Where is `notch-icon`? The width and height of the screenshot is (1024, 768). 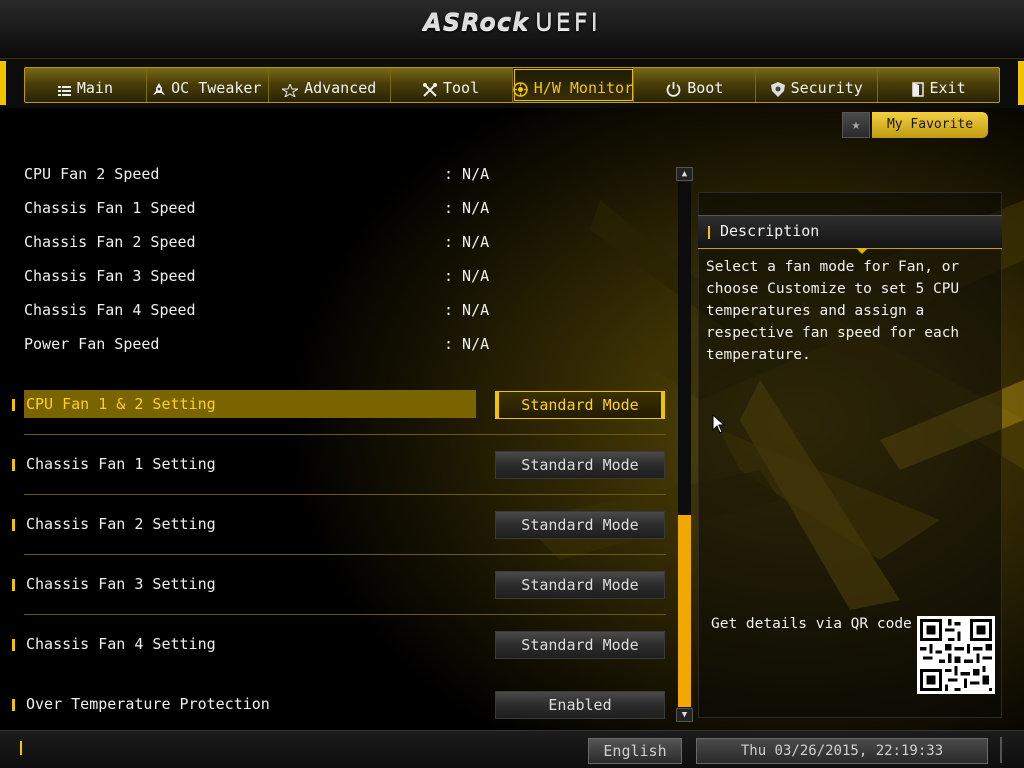 notch-icon is located at coordinates (862, 251).